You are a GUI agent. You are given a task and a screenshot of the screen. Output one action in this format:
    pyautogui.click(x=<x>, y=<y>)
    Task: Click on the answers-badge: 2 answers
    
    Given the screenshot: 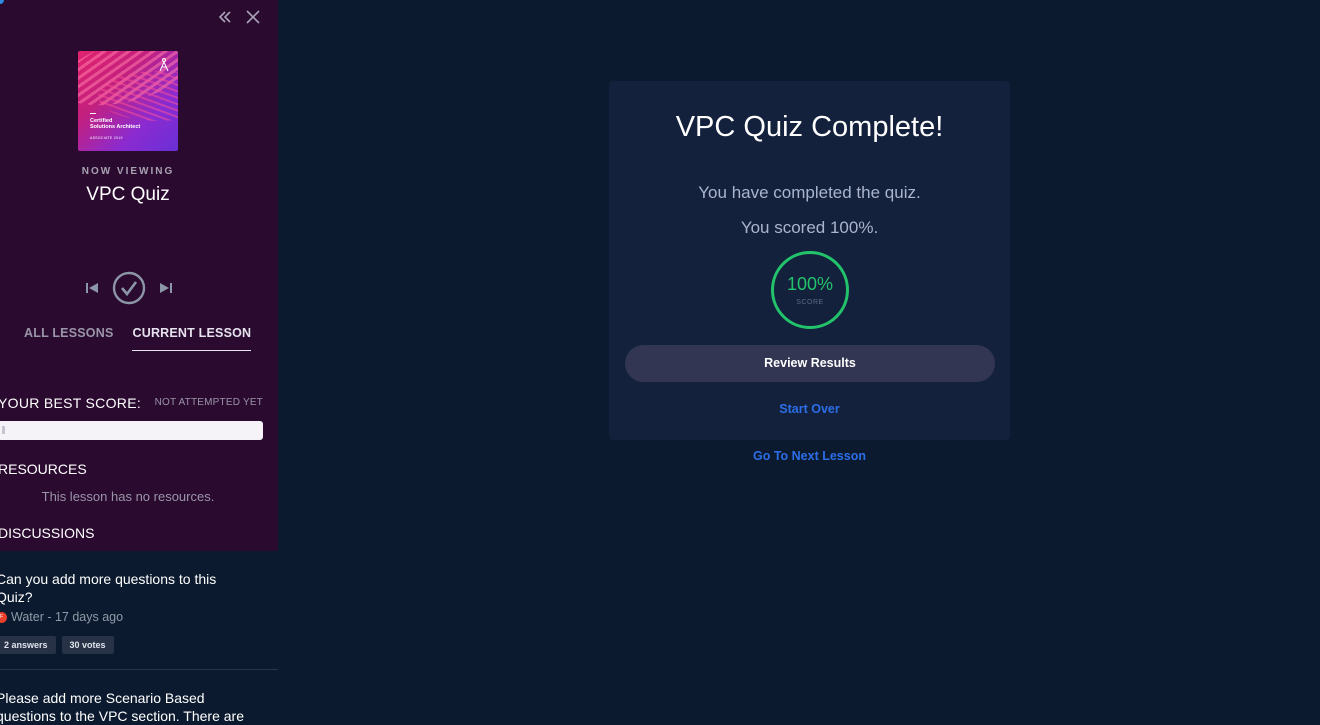 What is the action you would take?
    pyautogui.click(x=28, y=645)
    